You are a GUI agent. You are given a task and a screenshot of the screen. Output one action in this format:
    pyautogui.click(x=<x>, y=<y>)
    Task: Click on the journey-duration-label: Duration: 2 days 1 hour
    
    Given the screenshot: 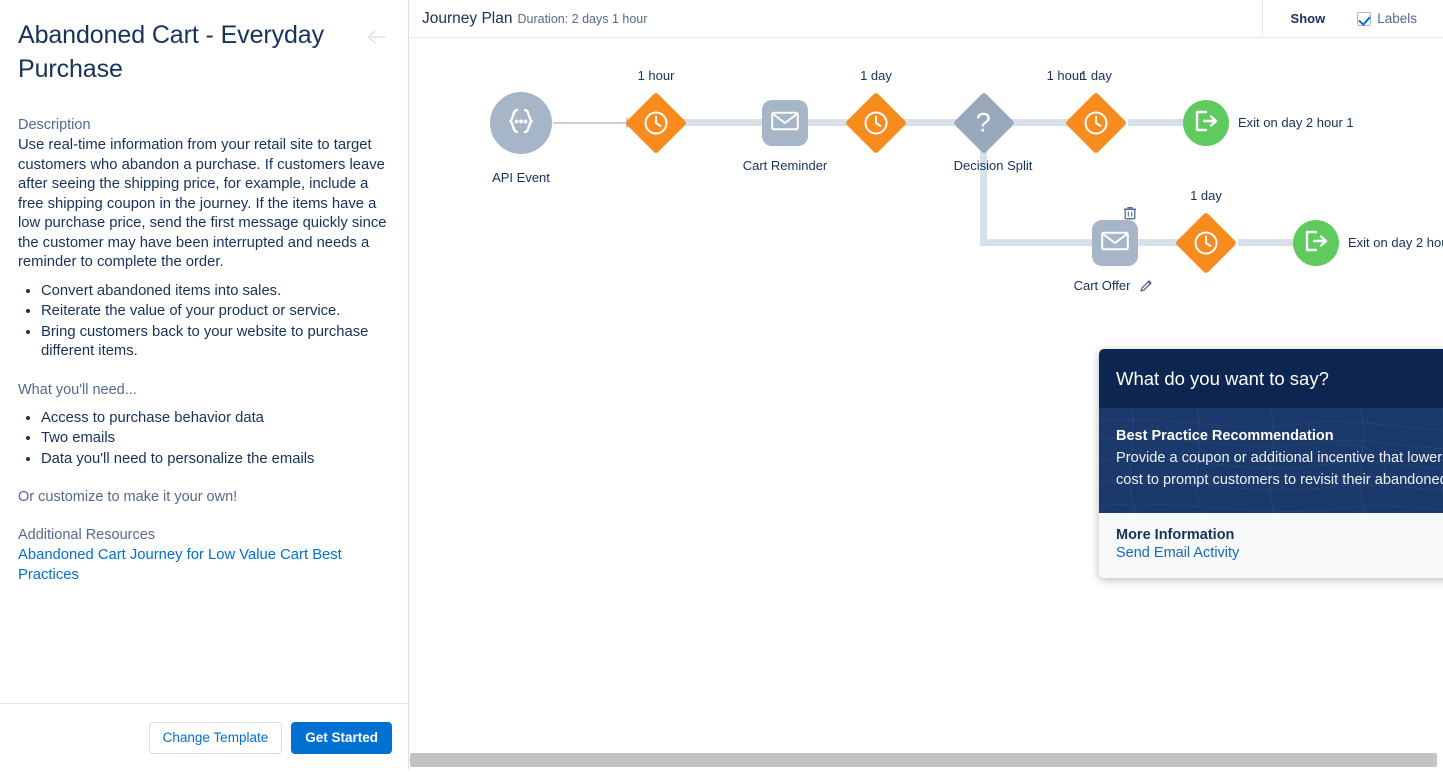 What is the action you would take?
    pyautogui.click(x=582, y=18)
    